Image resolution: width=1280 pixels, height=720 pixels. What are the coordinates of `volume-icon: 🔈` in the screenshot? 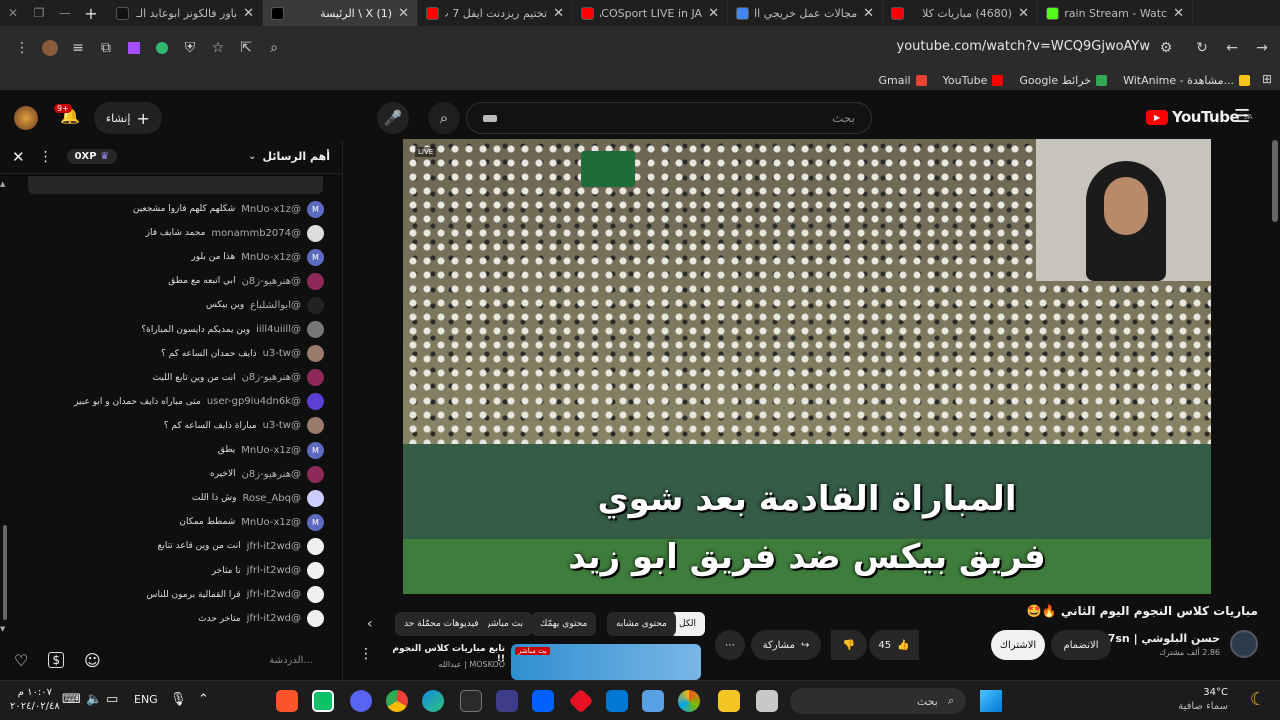 It's located at (94, 699).